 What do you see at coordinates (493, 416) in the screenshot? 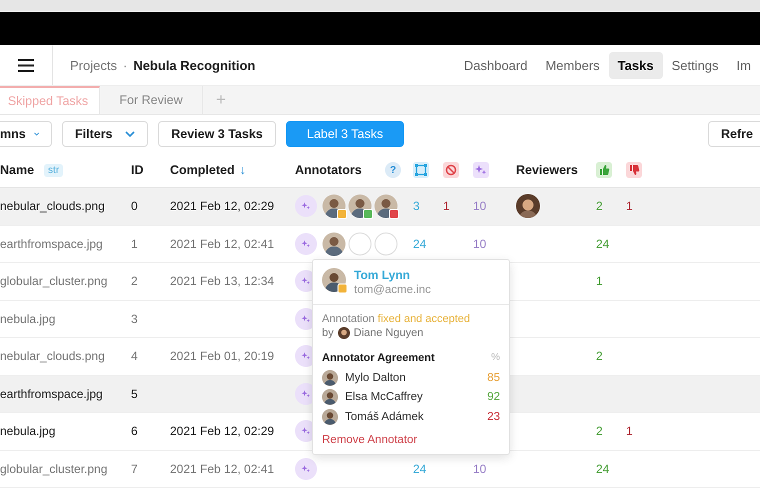
I see `agreement-score: 23` at bounding box center [493, 416].